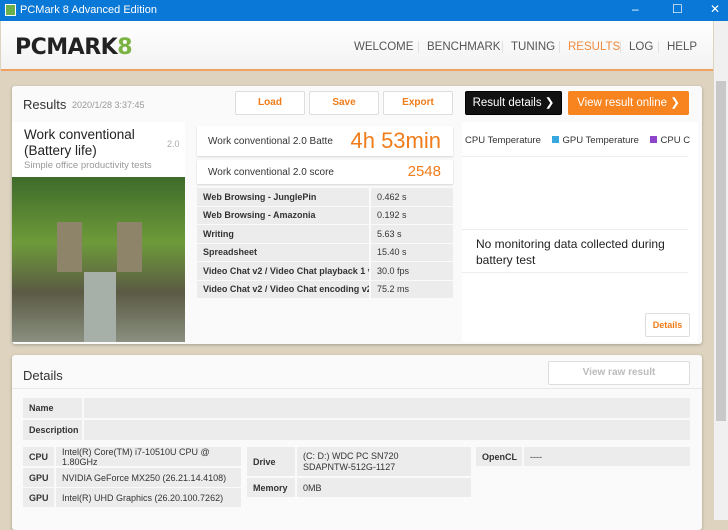  Describe the element at coordinates (384, 461) in the screenshot. I see `drive-value: (C: D:) WDC PC SN720 SDAPNTW-512G-1127` at that location.